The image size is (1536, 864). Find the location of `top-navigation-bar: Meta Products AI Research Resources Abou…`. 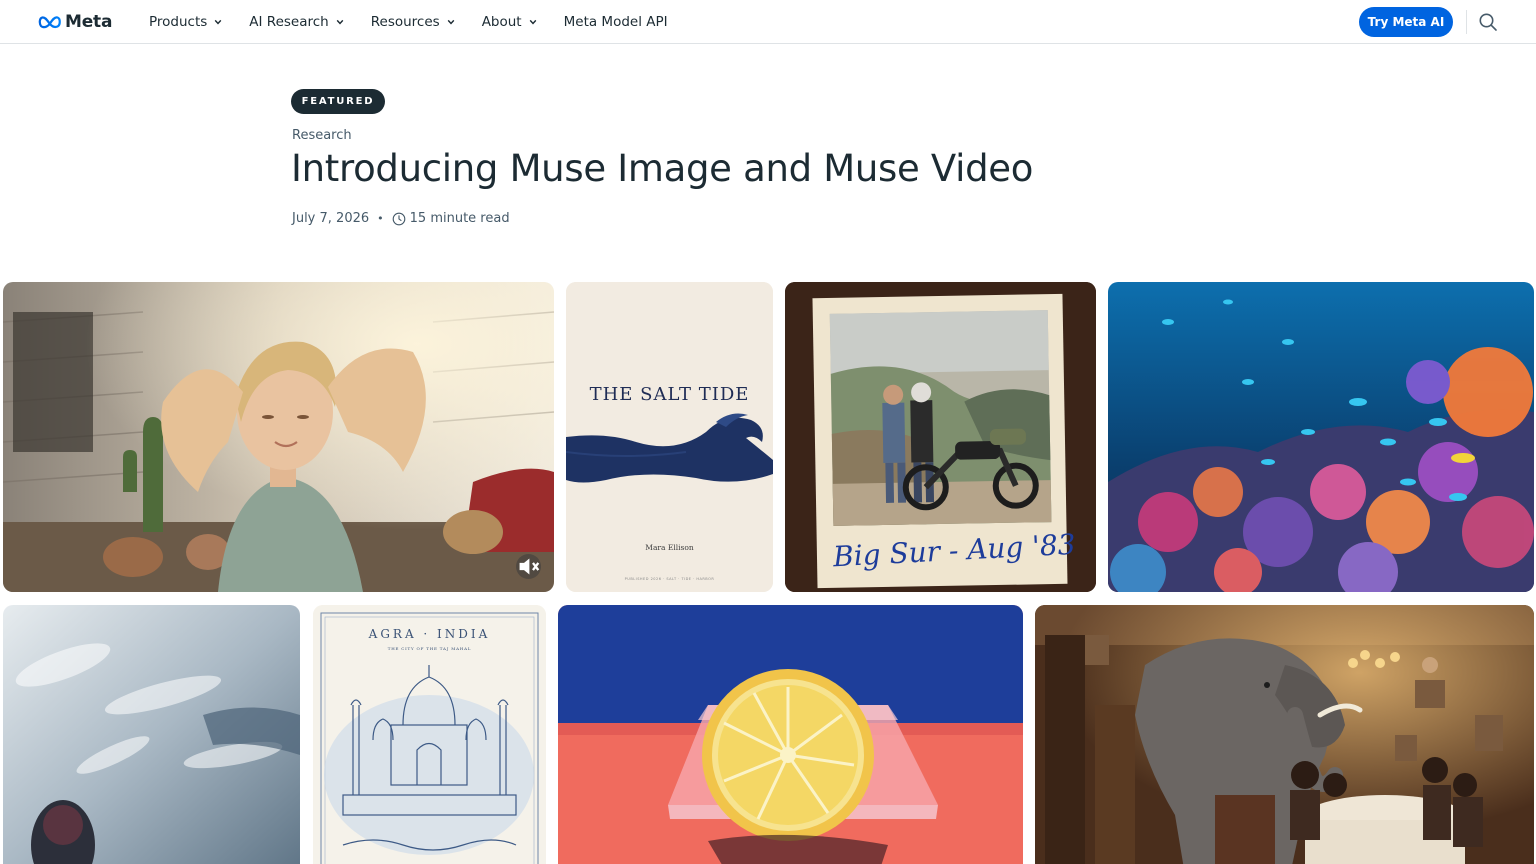

top-navigation-bar: Meta Products AI Research Resources Abou… is located at coordinates (768, 22).